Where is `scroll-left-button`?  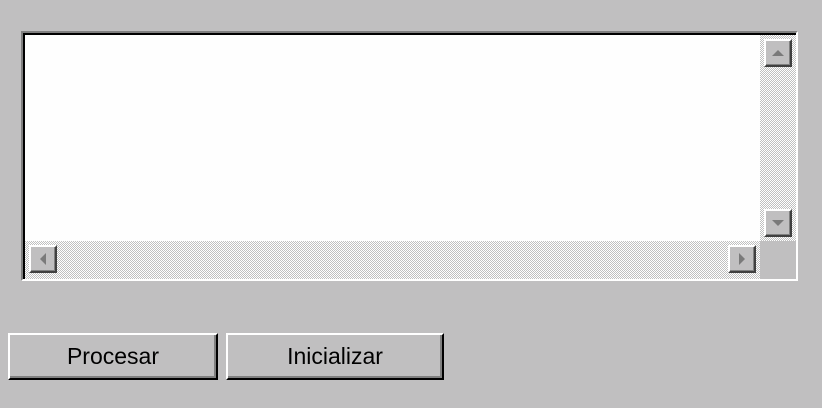 scroll-left-button is located at coordinates (43, 259).